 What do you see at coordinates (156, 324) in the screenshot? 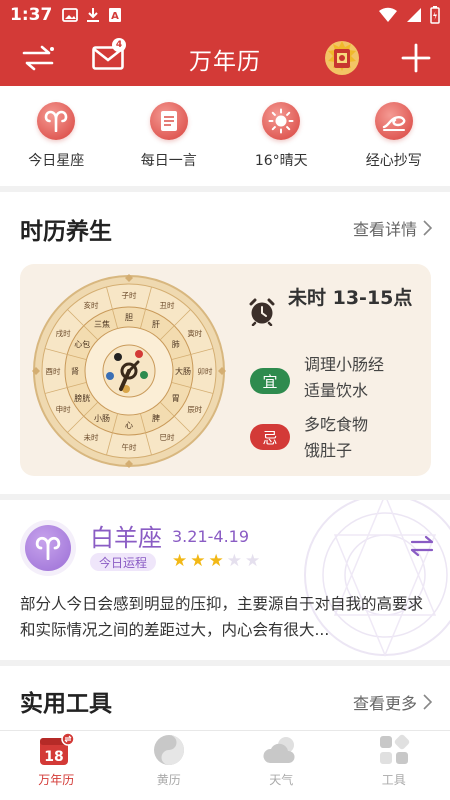
I see `dial-organ-label: 肝` at bounding box center [156, 324].